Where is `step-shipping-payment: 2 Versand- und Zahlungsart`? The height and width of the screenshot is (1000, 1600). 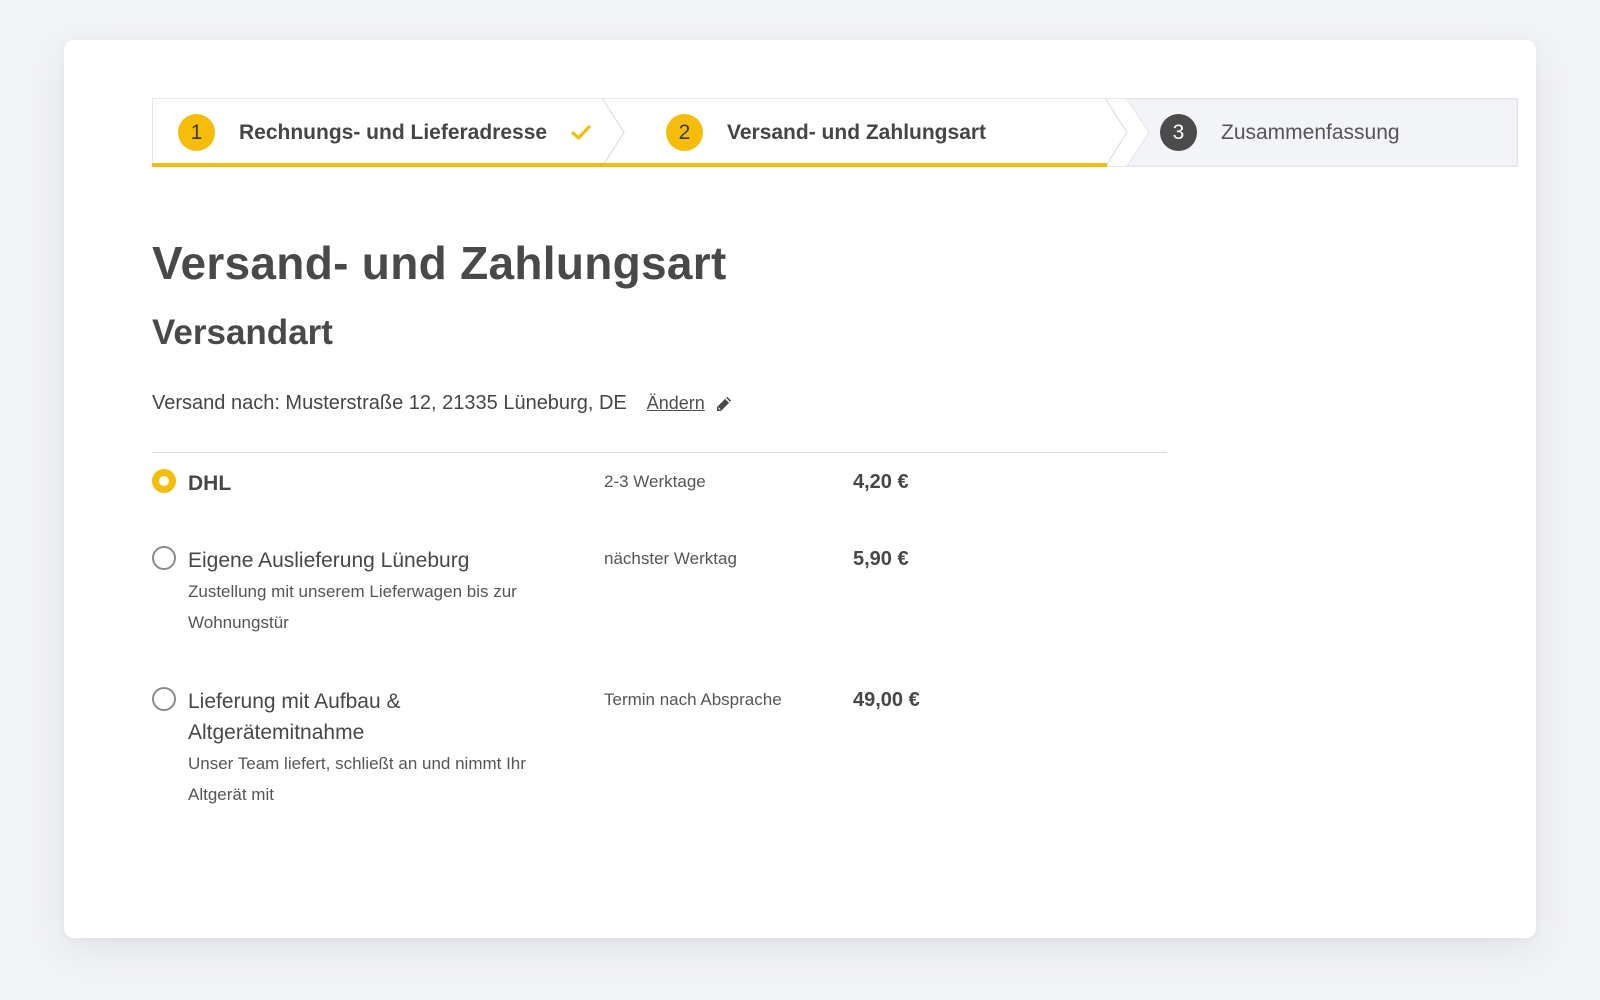
step-shipping-payment: 2 Versand- und Zahlungsart is located at coordinates (826, 132).